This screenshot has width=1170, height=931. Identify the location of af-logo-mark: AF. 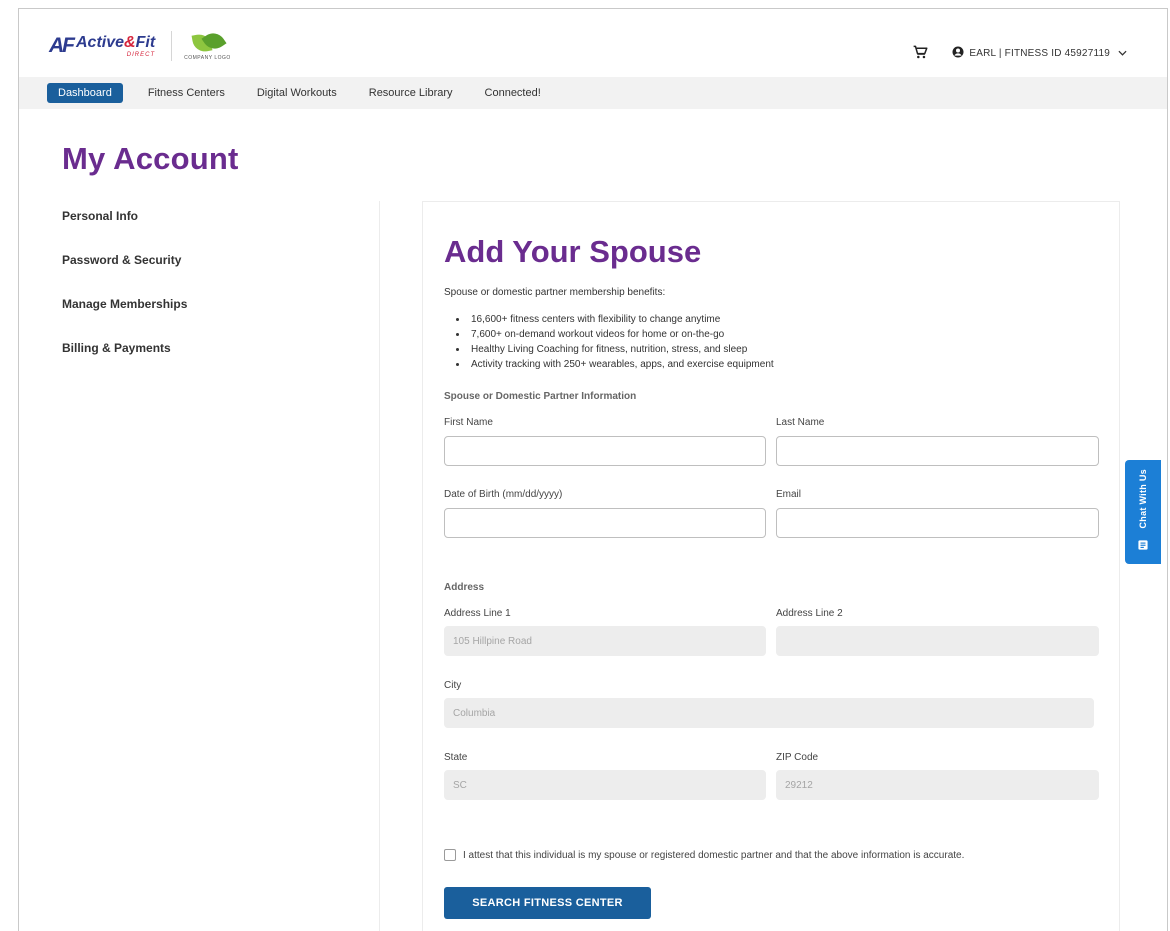
(62, 45).